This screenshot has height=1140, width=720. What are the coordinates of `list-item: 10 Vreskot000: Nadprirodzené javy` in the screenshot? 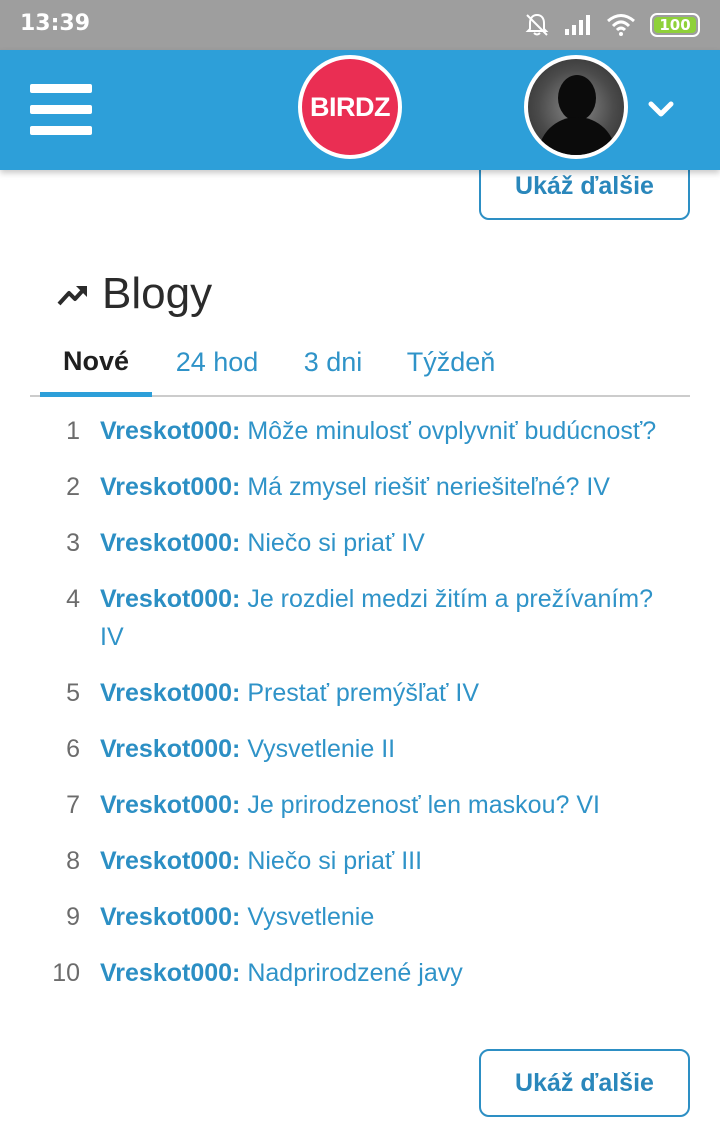 It's located at (360, 973).